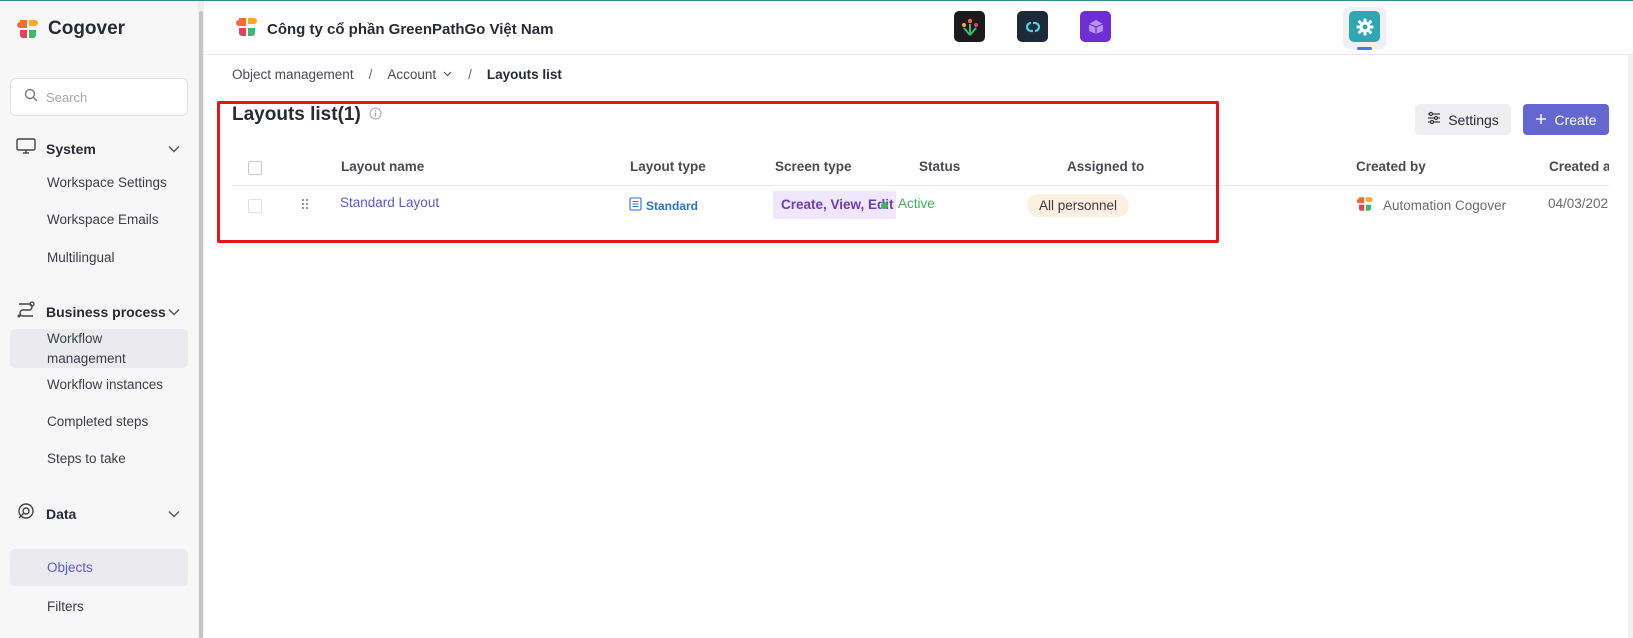  Describe the element at coordinates (939, 166) in the screenshot. I see `column-status: Status` at that location.